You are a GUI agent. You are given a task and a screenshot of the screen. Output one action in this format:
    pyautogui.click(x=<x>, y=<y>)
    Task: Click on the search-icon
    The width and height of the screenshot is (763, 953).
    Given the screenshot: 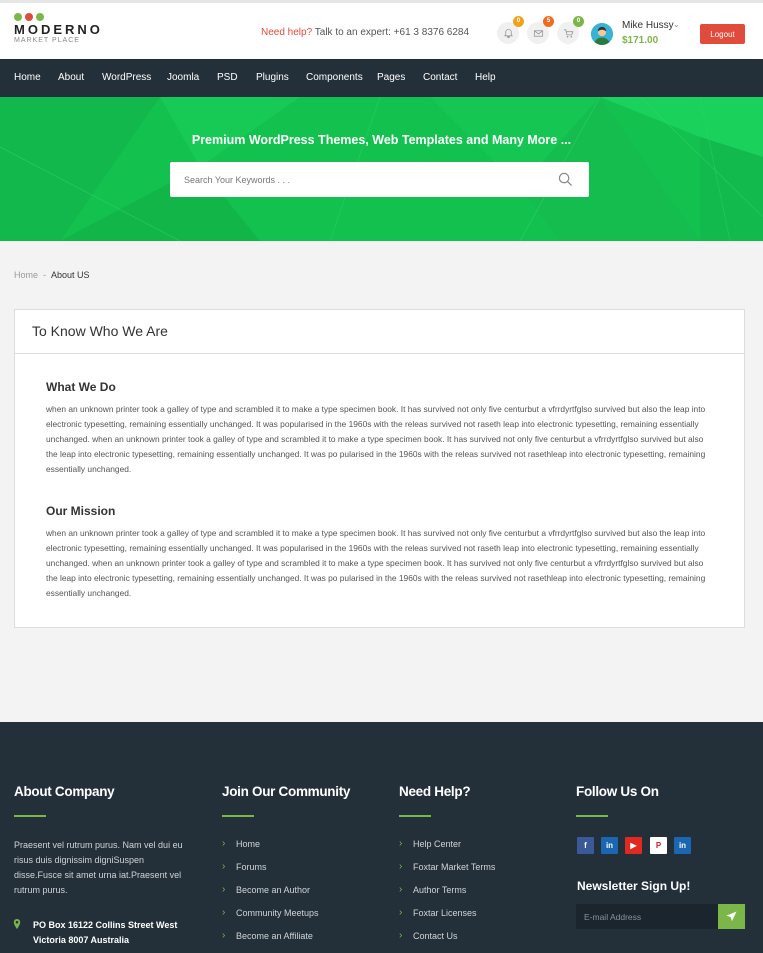 What is the action you would take?
    pyautogui.click(x=565, y=179)
    